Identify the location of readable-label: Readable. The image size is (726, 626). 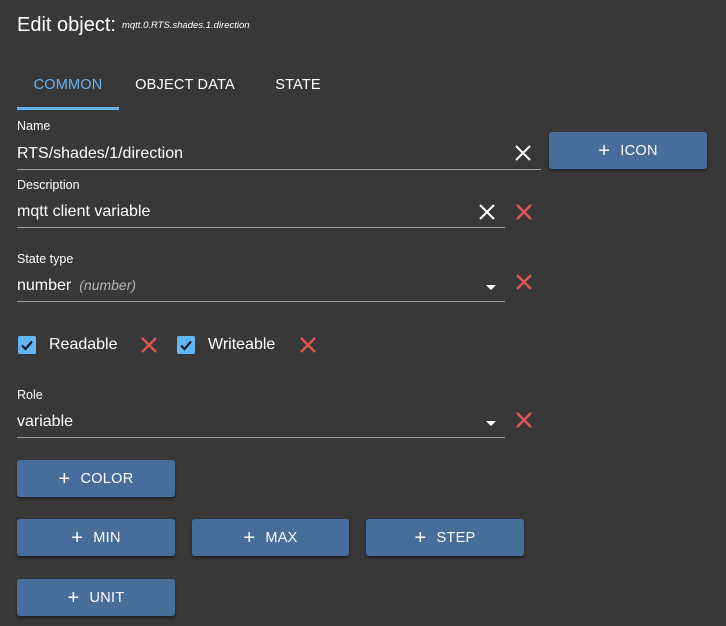
(83, 344).